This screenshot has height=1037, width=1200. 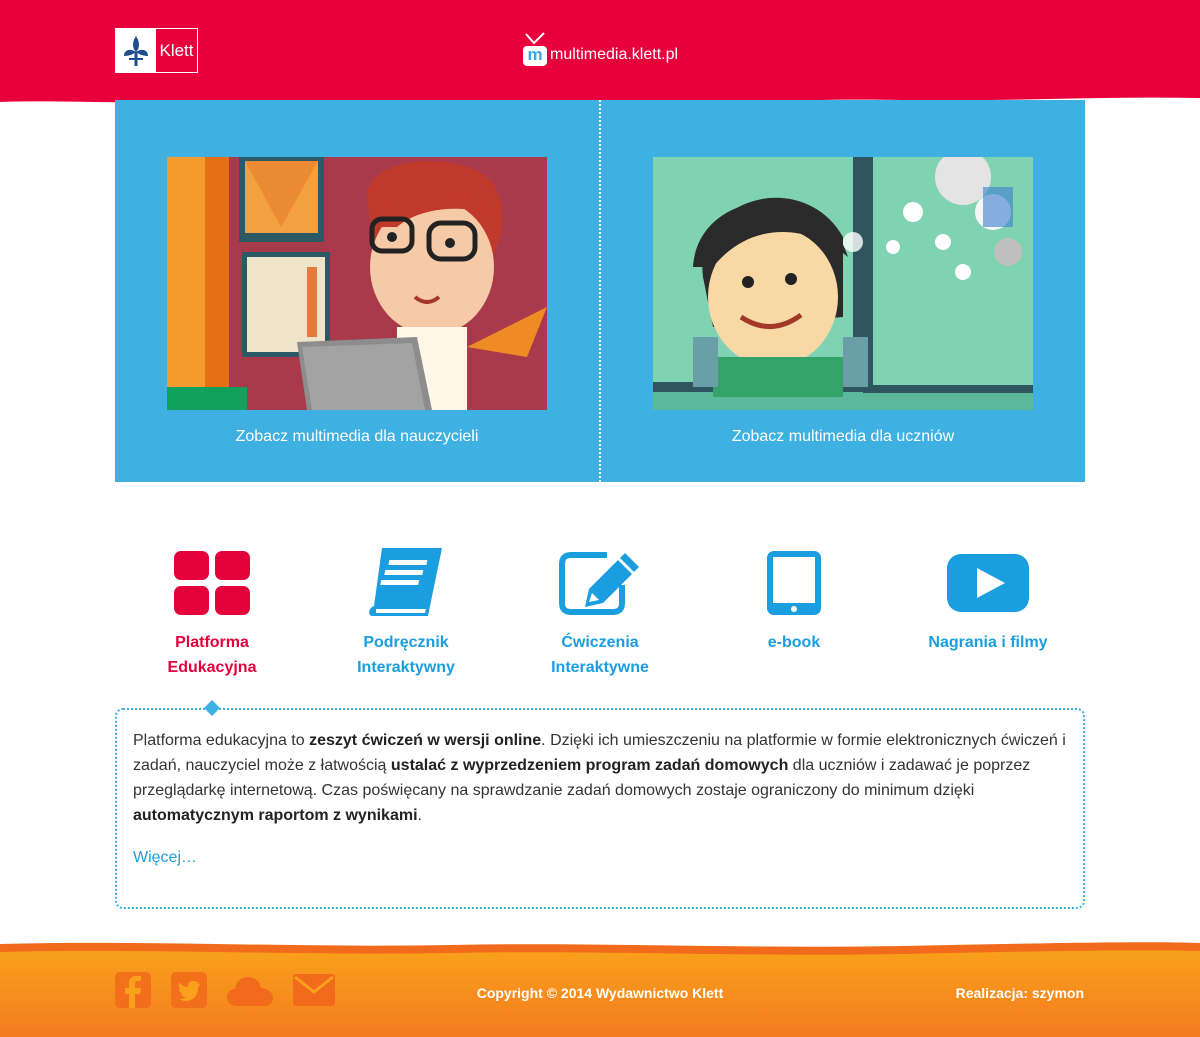 I want to click on header: Klett m multimedia.klett.pl, so click(x=600, y=55).